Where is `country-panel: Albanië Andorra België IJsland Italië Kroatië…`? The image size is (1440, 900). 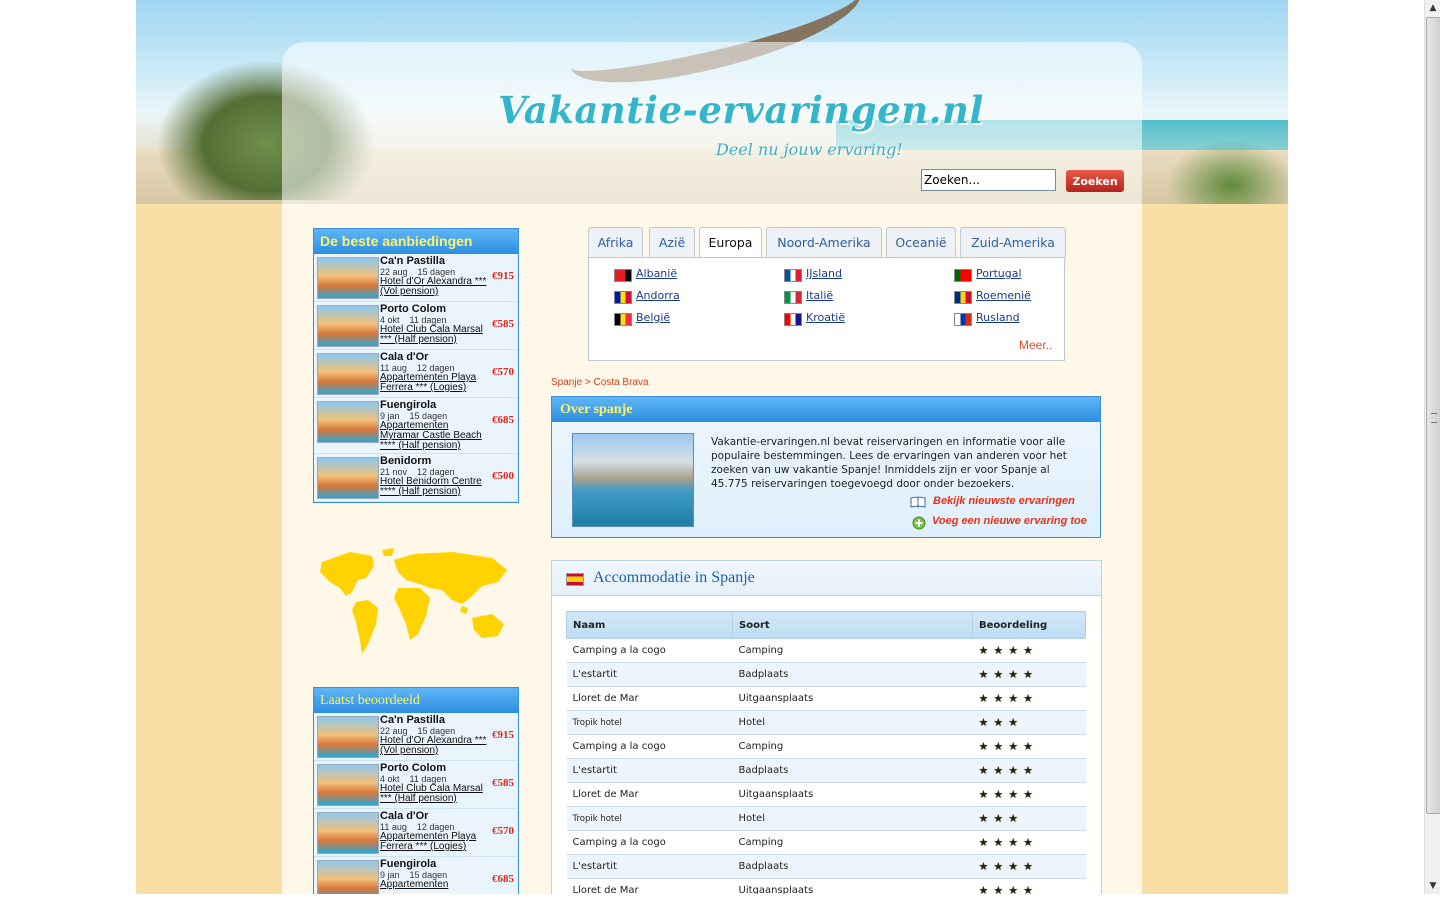
country-panel: Albanië Andorra België IJsland Italië Kroatië… is located at coordinates (826, 309).